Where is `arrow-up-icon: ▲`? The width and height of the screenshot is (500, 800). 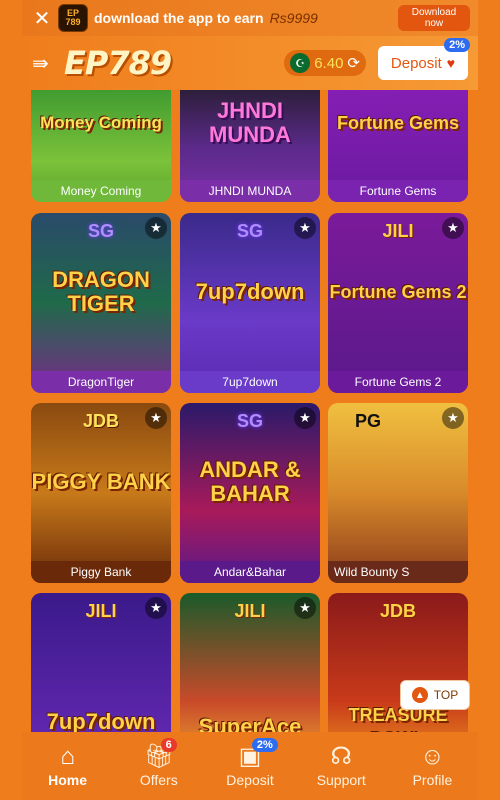 arrow-up-icon: ▲ is located at coordinates (419, 695).